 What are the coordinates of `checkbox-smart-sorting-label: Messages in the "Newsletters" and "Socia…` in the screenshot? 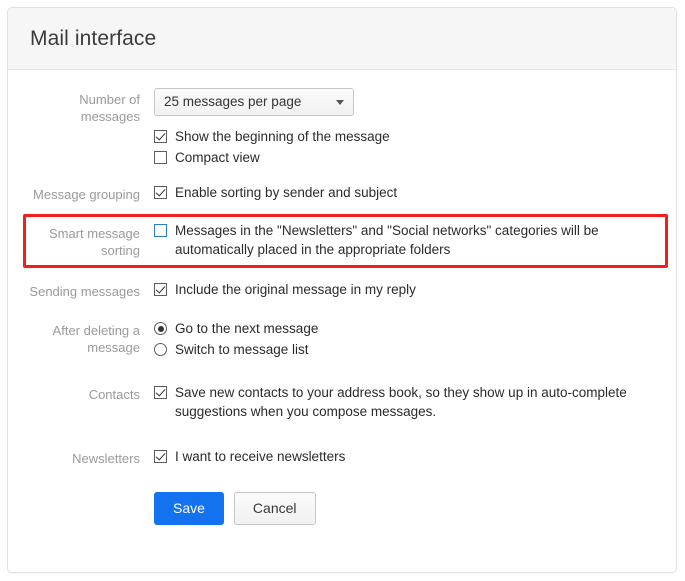 It's located at (416, 240).